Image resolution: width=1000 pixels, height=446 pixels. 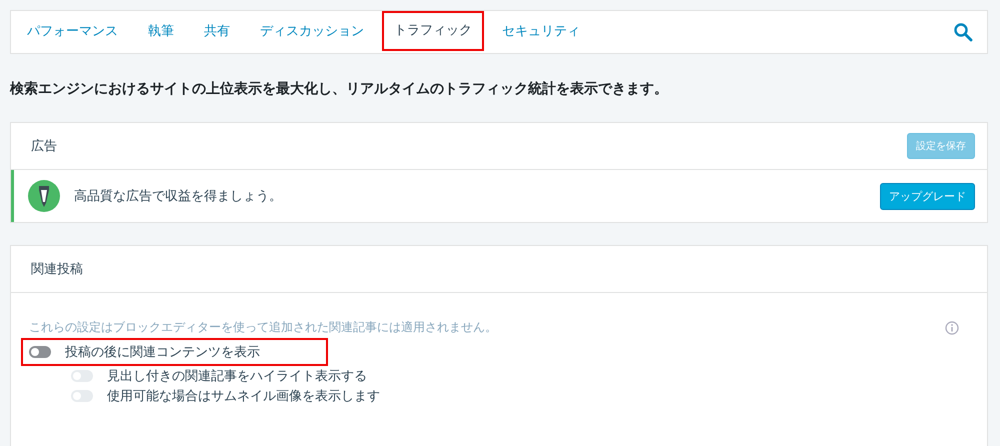 What do you see at coordinates (161, 32) in the screenshot?
I see `nav-tab: 執筆` at bounding box center [161, 32].